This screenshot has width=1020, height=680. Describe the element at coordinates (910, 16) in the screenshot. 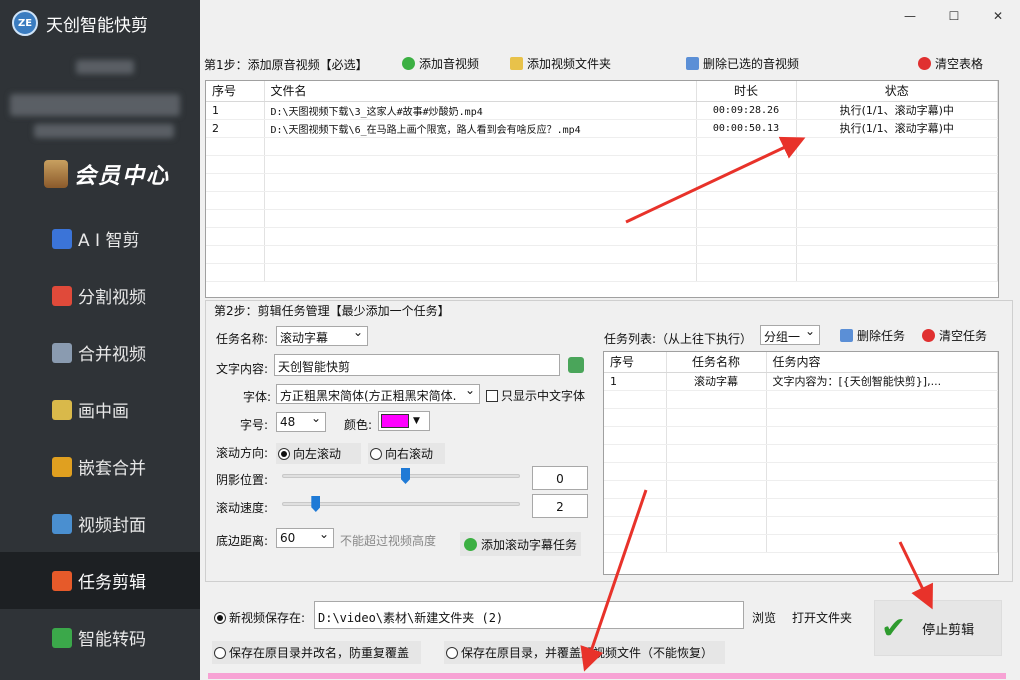

I see `minimize-button: —` at that location.